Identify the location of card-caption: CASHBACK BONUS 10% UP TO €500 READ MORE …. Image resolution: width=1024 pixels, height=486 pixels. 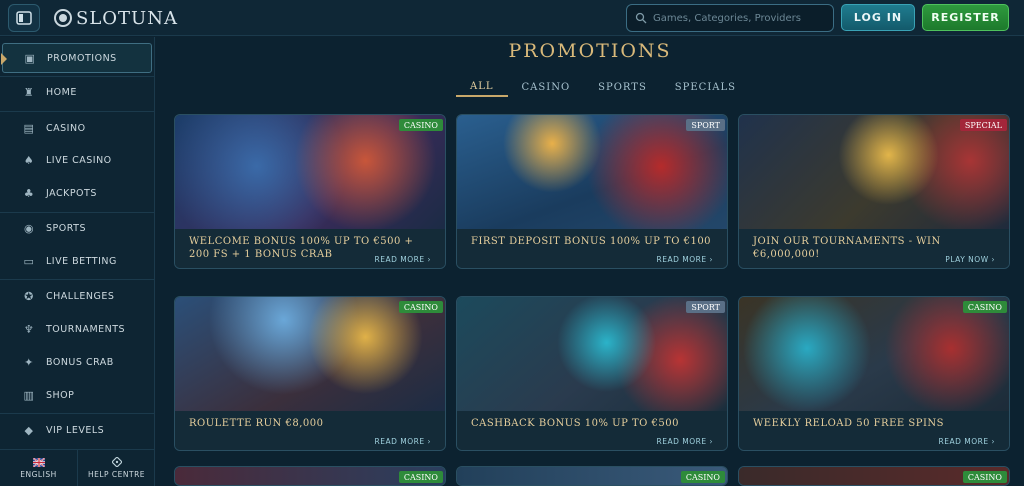
(592, 430).